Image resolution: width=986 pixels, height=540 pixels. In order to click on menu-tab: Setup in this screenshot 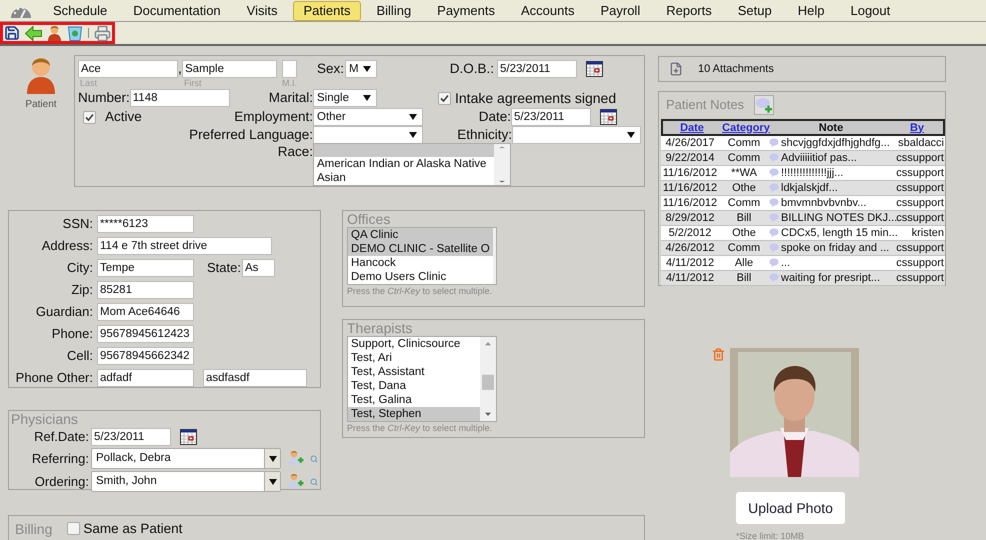, I will do `click(754, 10)`.